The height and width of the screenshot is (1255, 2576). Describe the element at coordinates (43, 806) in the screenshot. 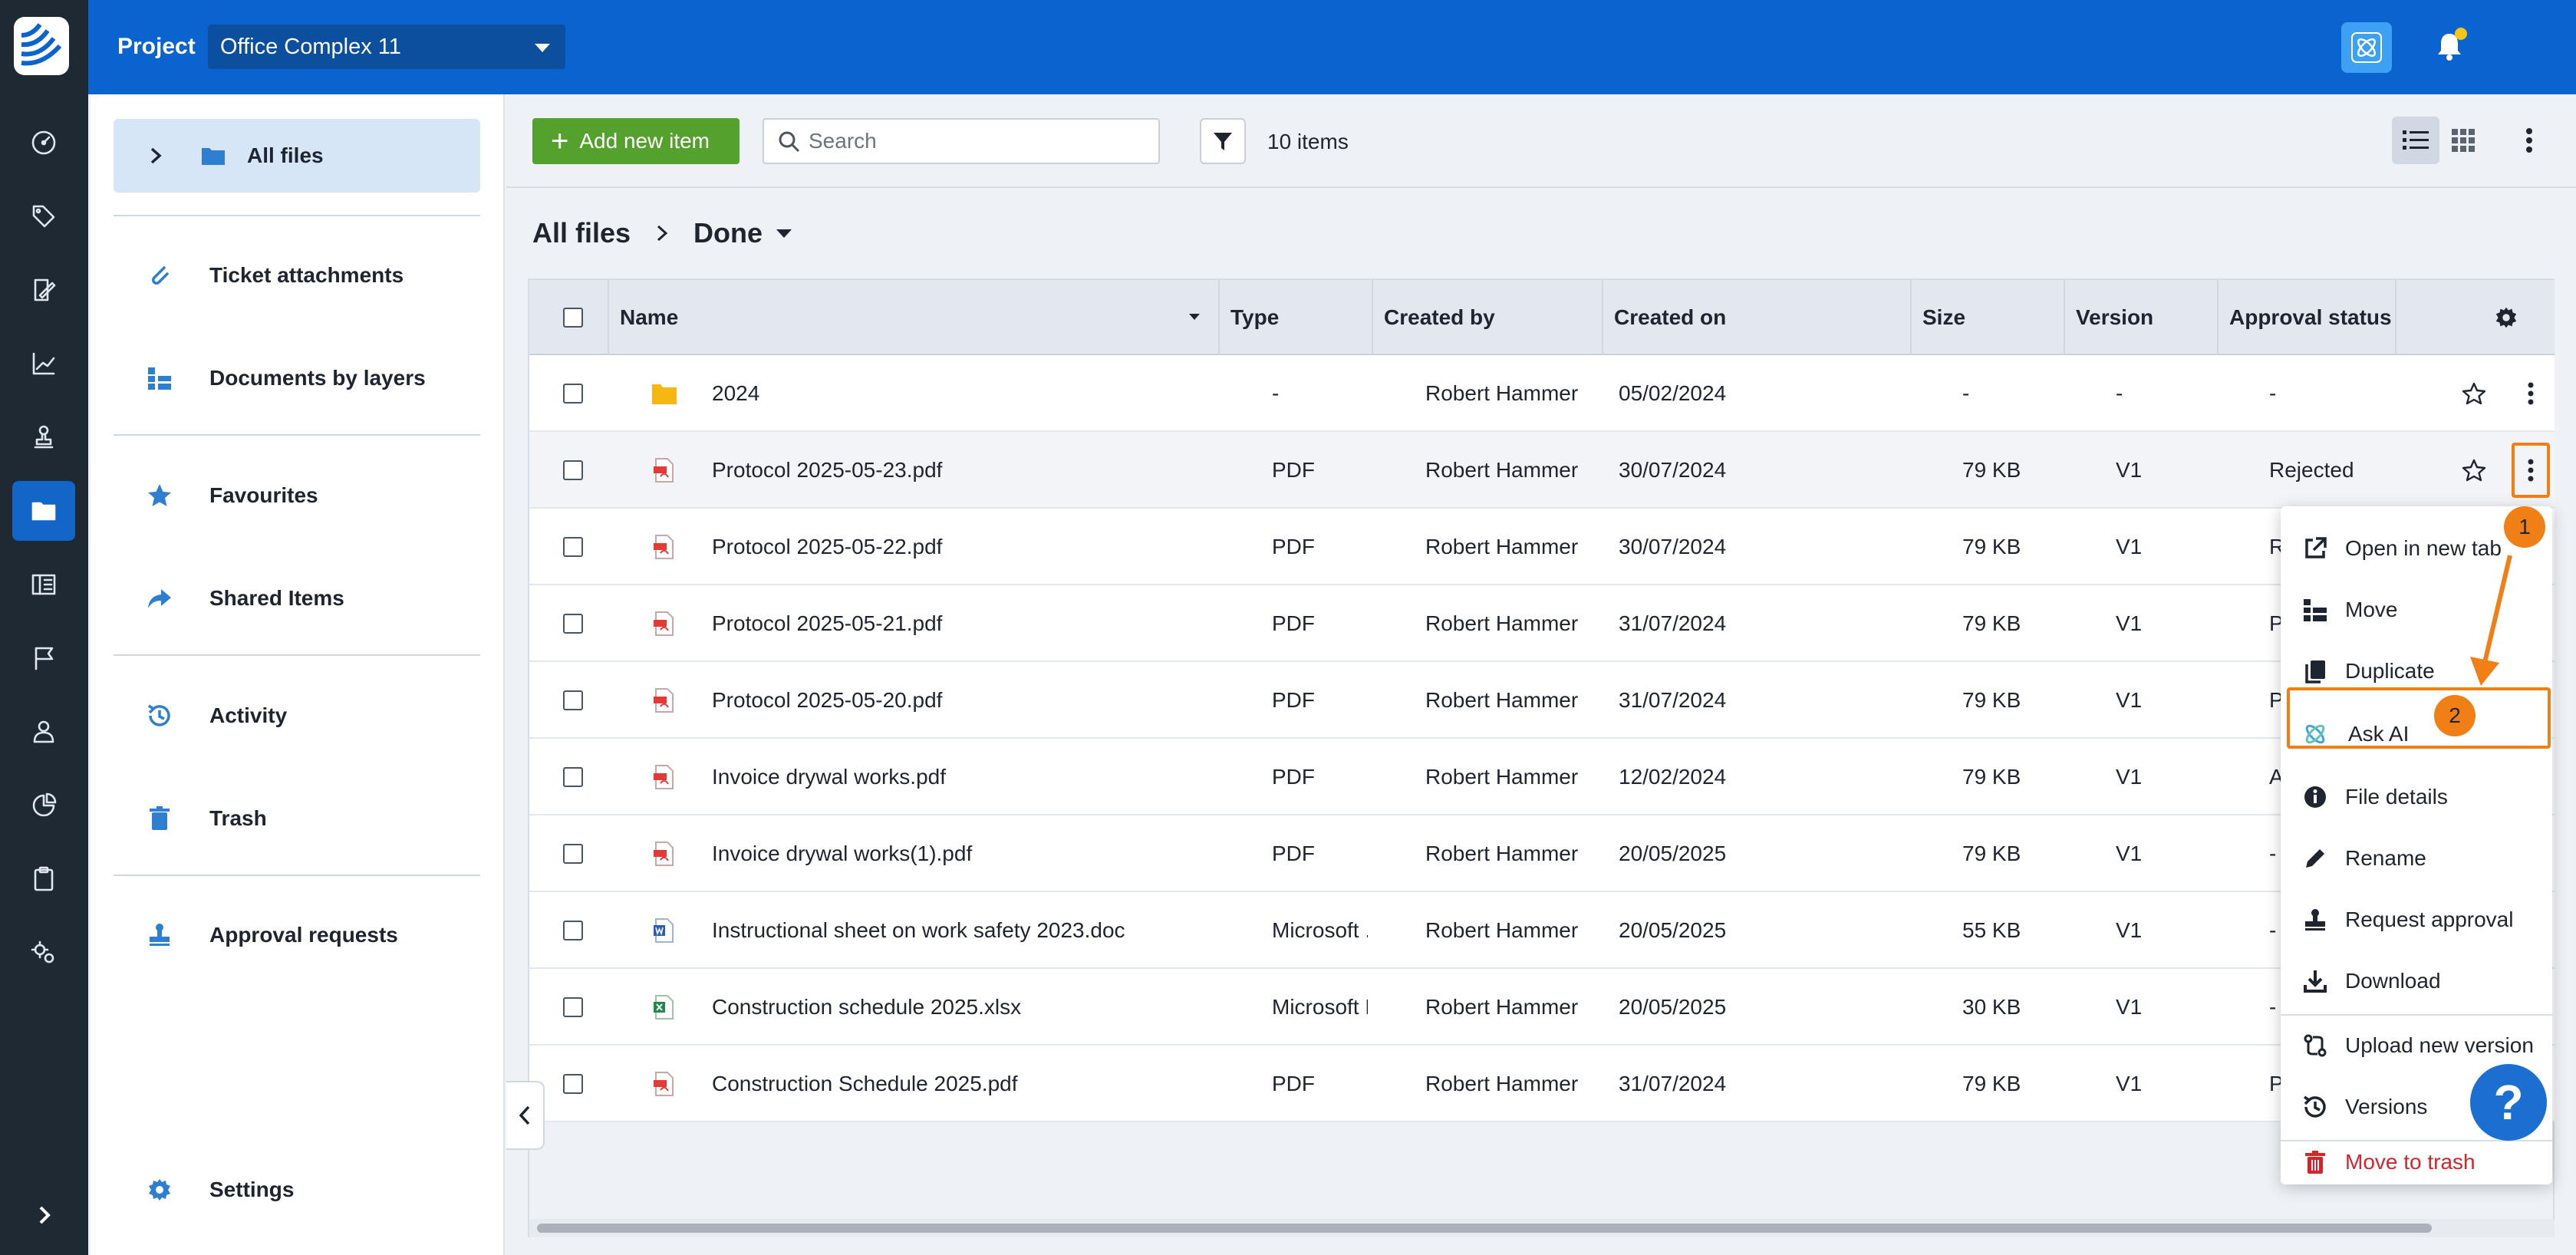

I see `pie-chart-icon` at that location.